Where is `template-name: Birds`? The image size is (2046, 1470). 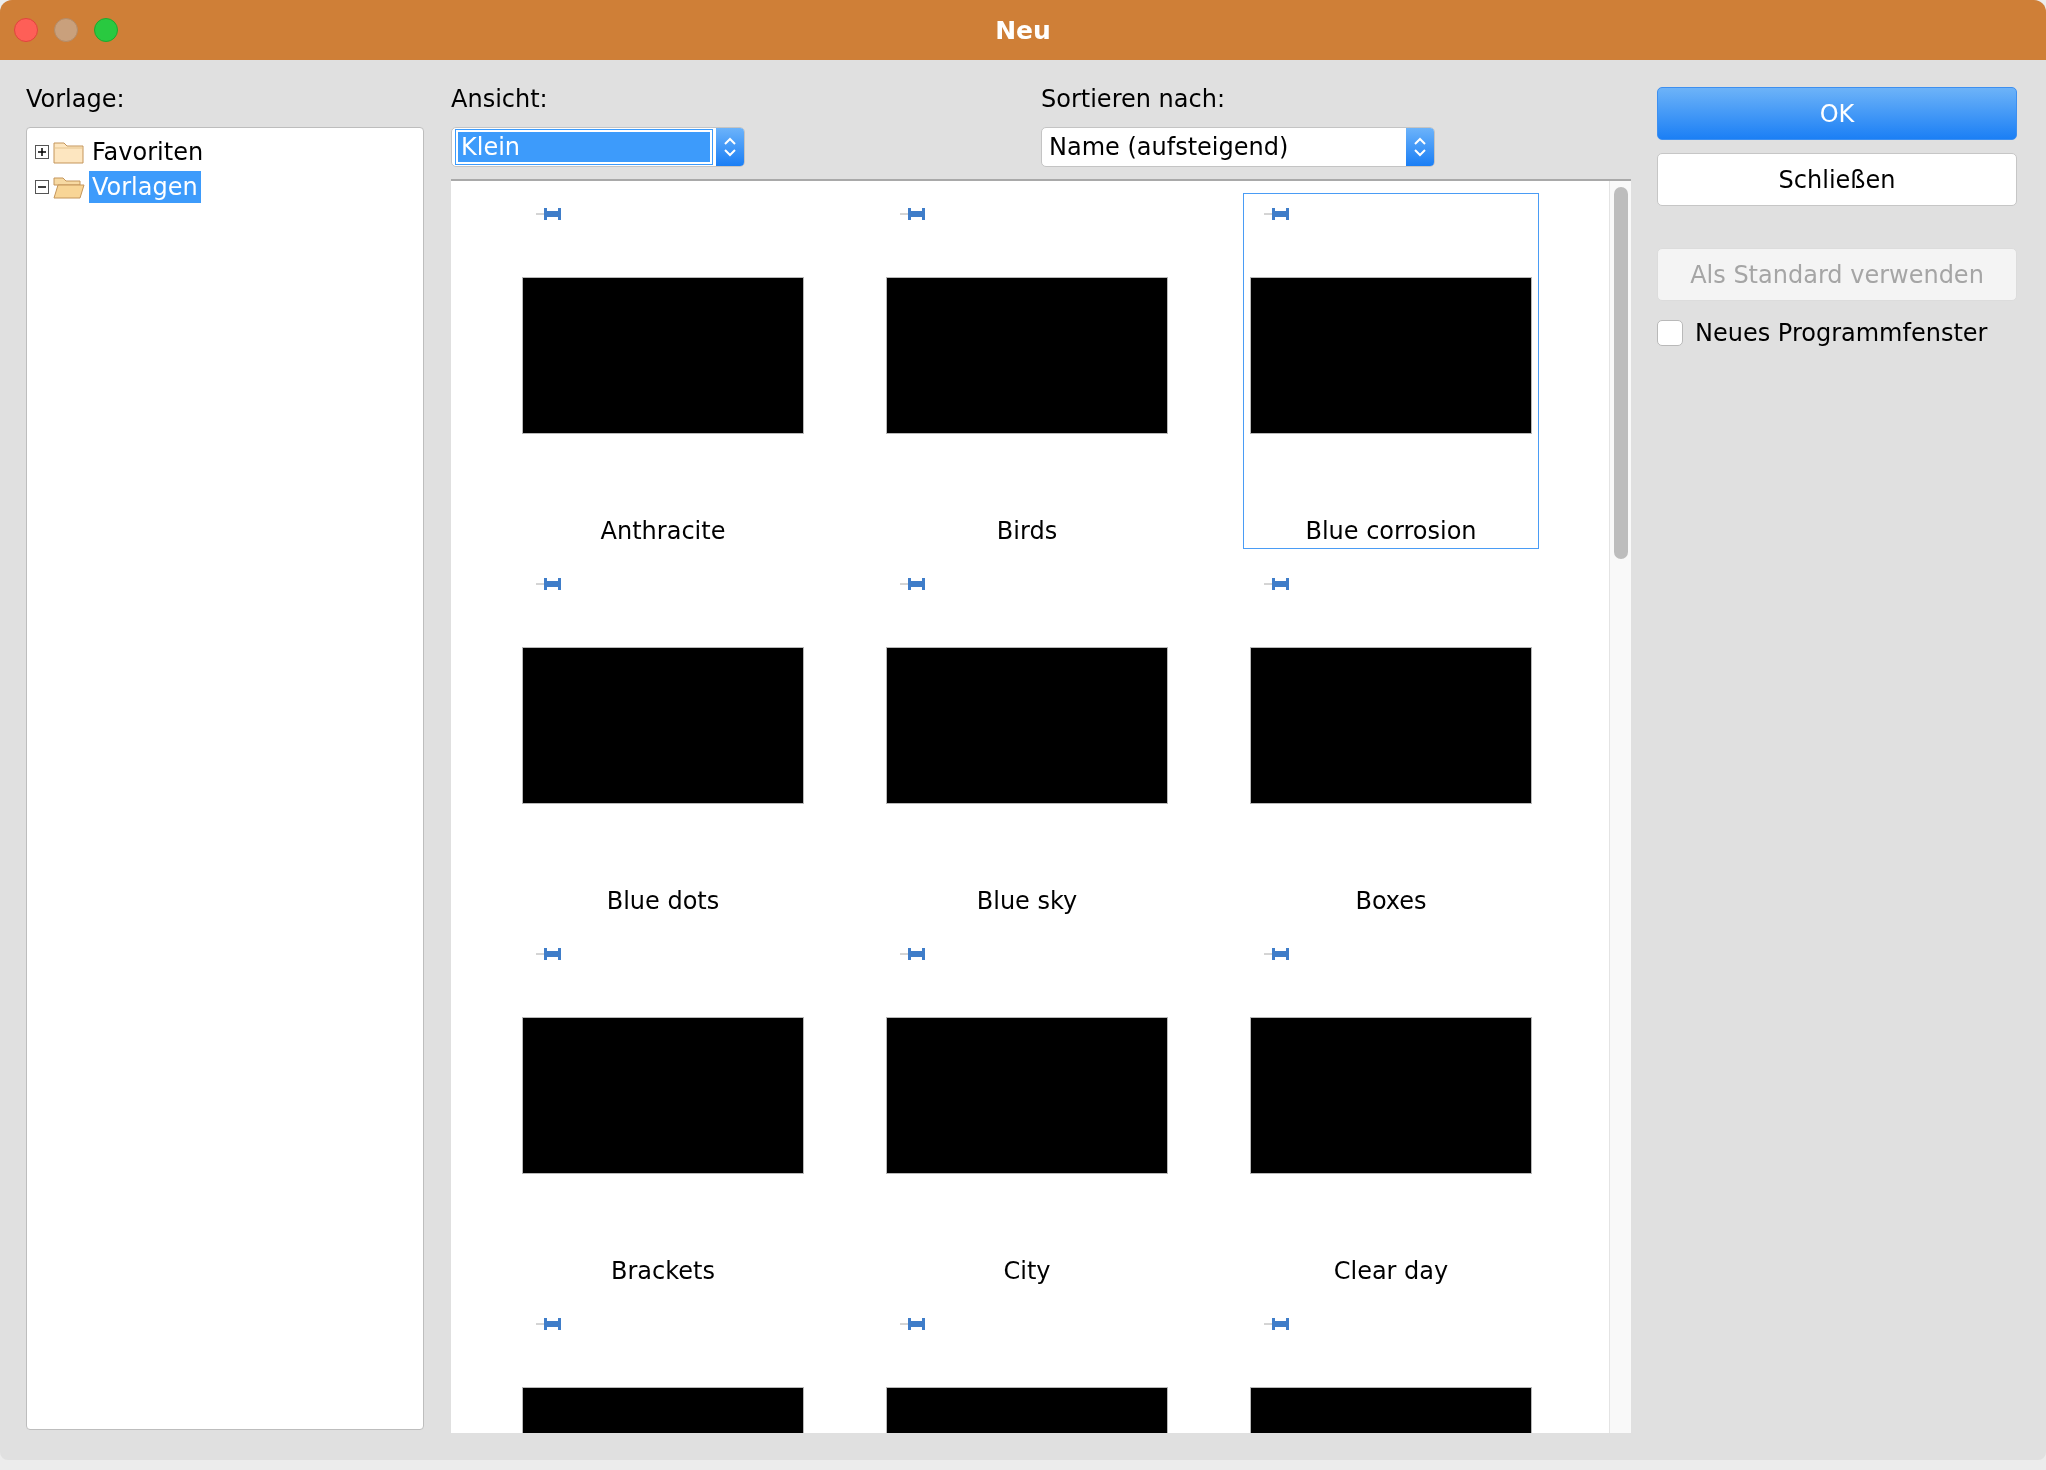
template-name: Birds is located at coordinates (1027, 531).